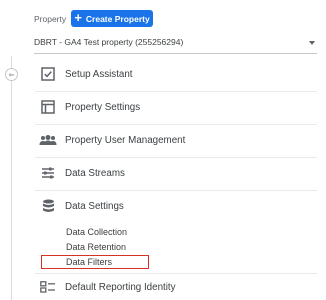 The width and height of the screenshot is (326, 300). I want to click on nav-item-setup-assistant: Setup Assistant, so click(176, 74).